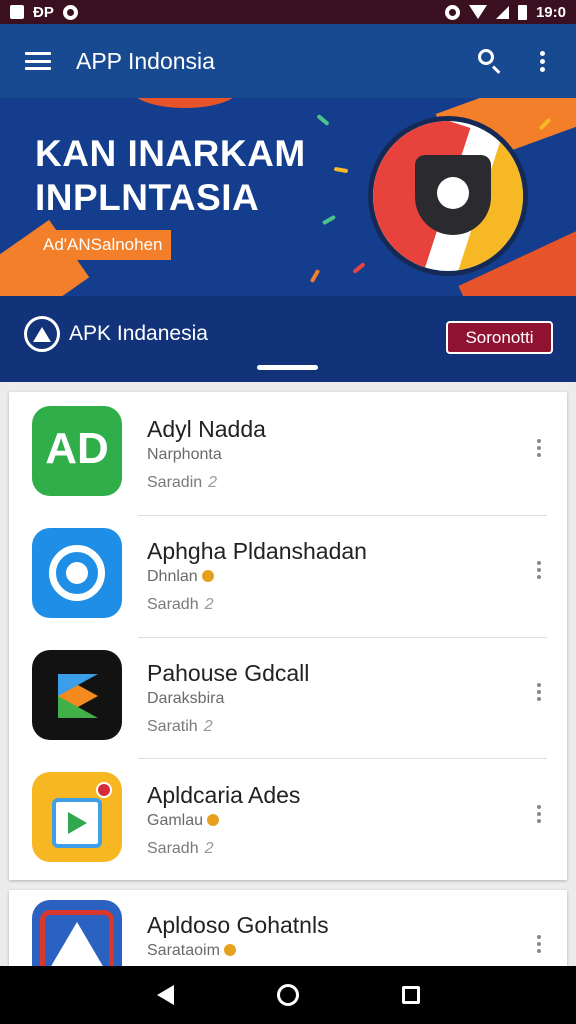  Describe the element at coordinates (183, 821) in the screenshot. I see `app-subtitle: Gamlau` at that location.